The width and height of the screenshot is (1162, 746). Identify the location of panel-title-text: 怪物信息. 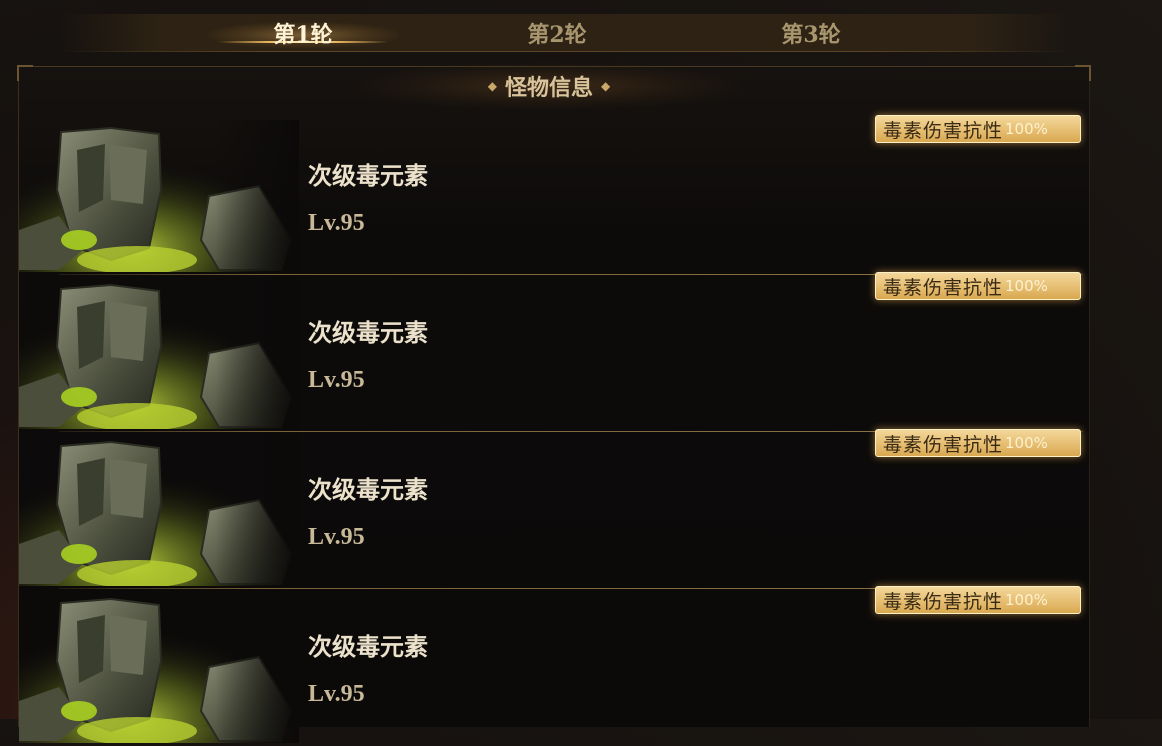
(548, 88).